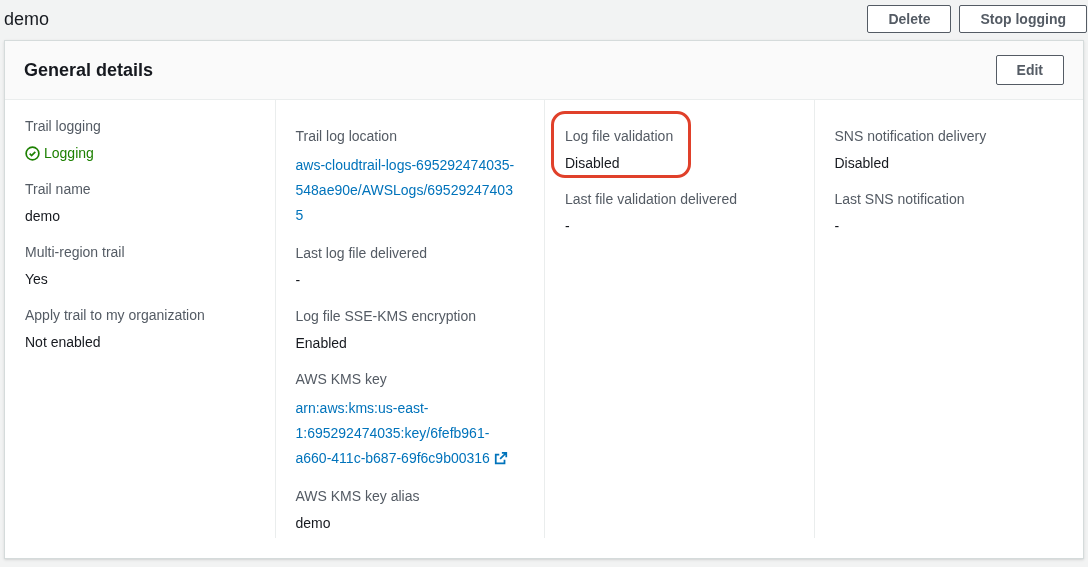 The width and height of the screenshot is (1088, 567). I want to click on header-button: Stop logging, so click(1023, 19).